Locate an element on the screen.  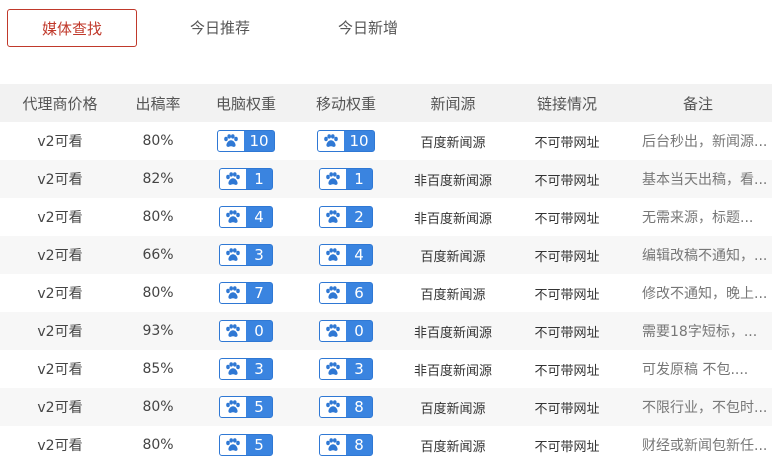
header-price: 代理商价格 is located at coordinates (60, 103).